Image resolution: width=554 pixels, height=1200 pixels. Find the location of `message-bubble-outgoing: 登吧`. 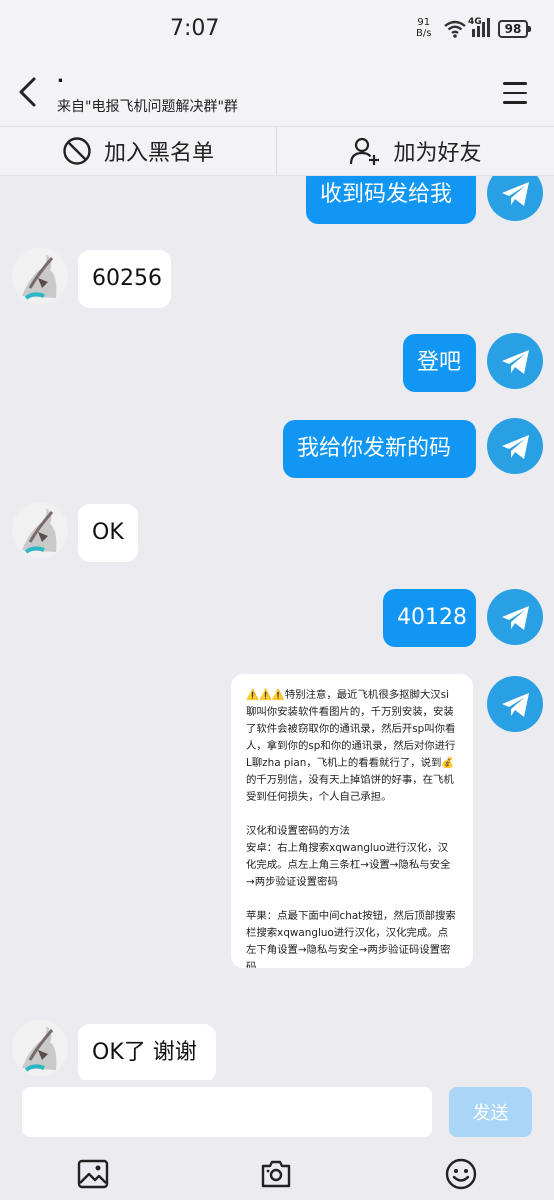

message-bubble-outgoing: 登吧 is located at coordinates (439, 363).